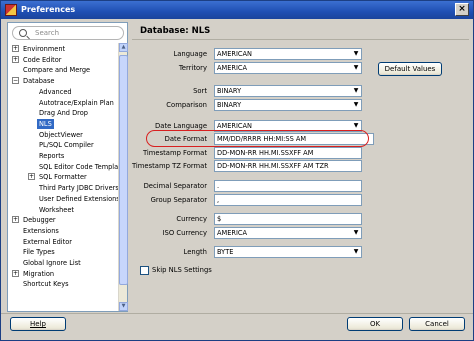 The image size is (474, 341). I want to click on language-label: Language, so click(190, 54).